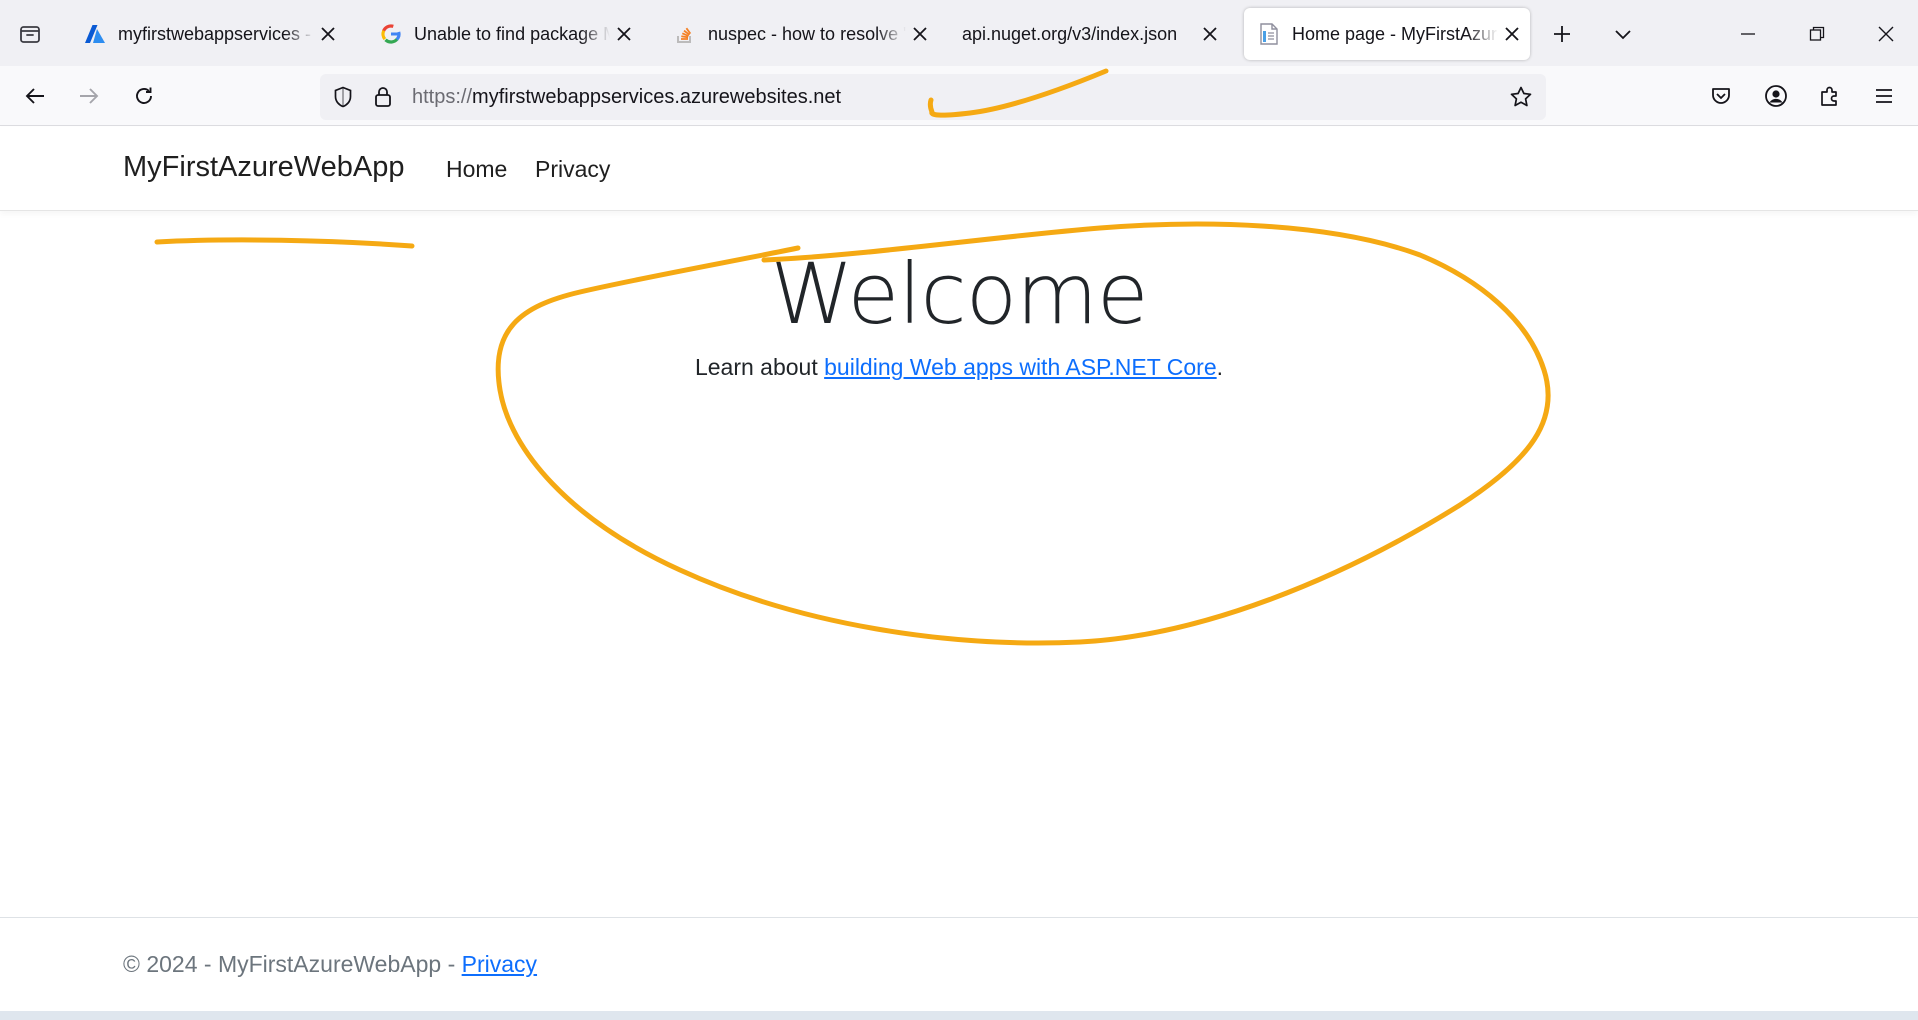  I want to click on nav-privacy-link: Privacy, so click(572, 169).